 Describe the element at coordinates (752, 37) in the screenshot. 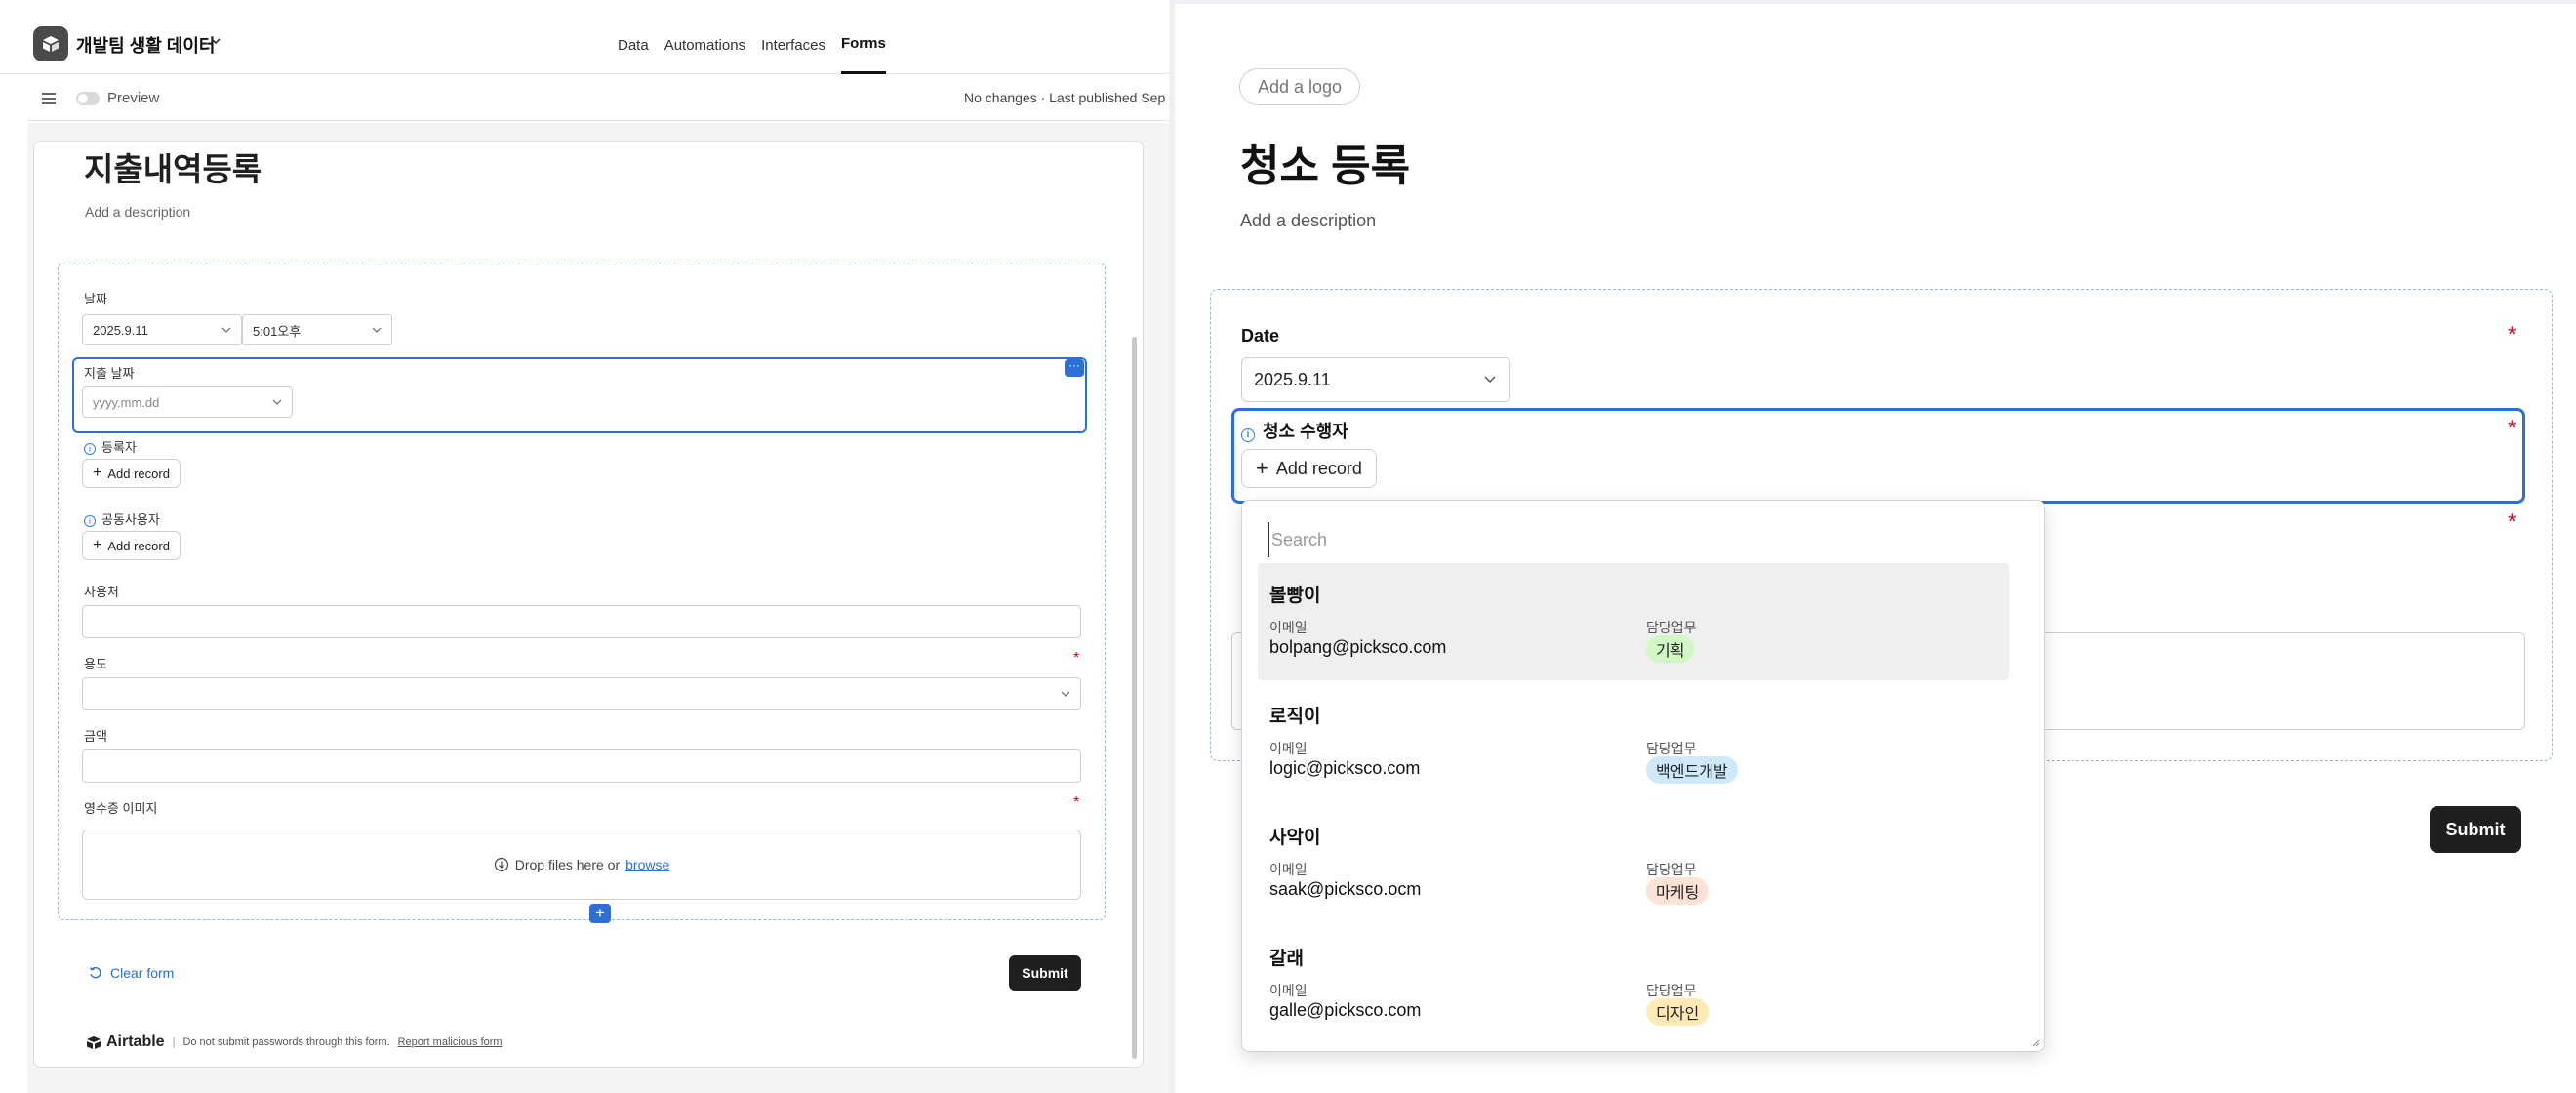

I see `nav-tabs: Data Automations Interfaces Forms` at that location.